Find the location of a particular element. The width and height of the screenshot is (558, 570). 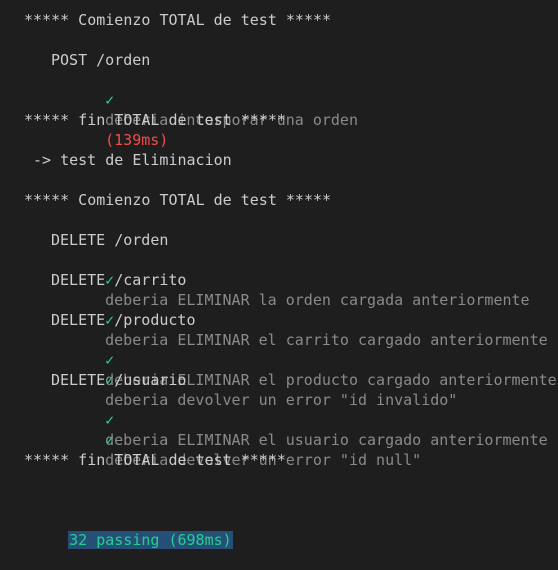

test-result-row: ✓ deberia incorporar una orden (139ms) is located at coordinates (213, 109).